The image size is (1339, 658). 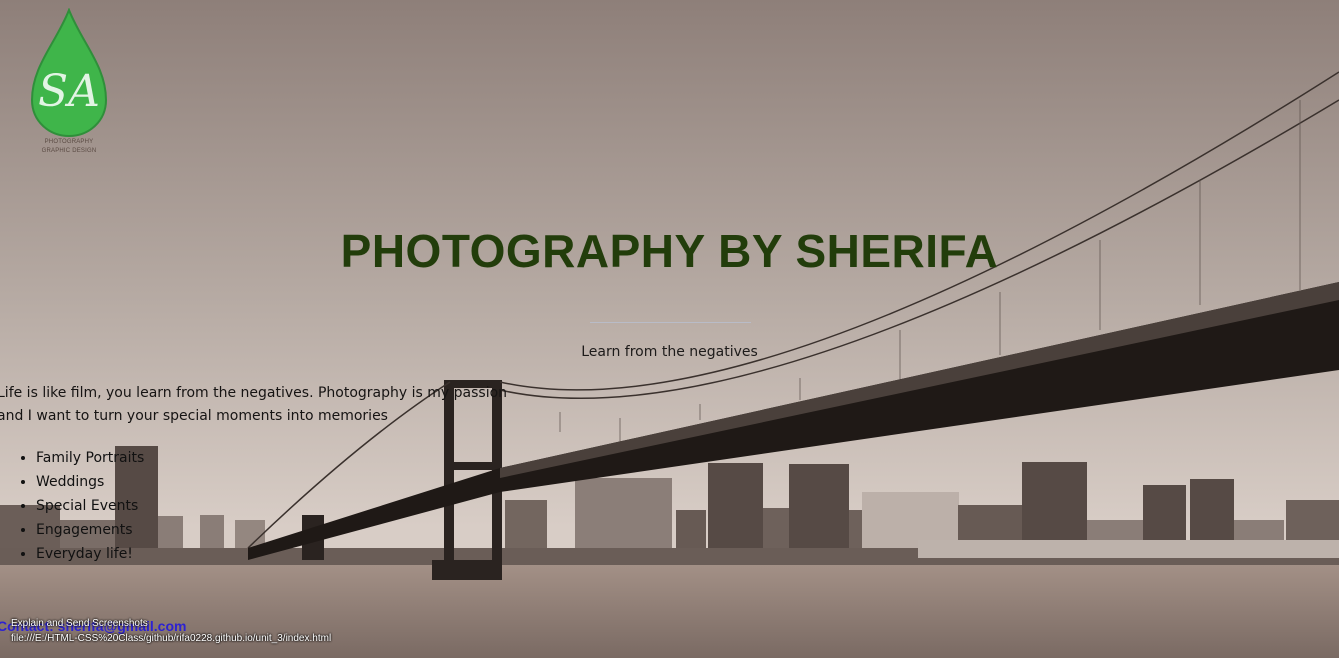 What do you see at coordinates (69, 151) in the screenshot?
I see `logo-caption-graphic-design: GRAPHIC DESIGN` at bounding box center [69, 151].